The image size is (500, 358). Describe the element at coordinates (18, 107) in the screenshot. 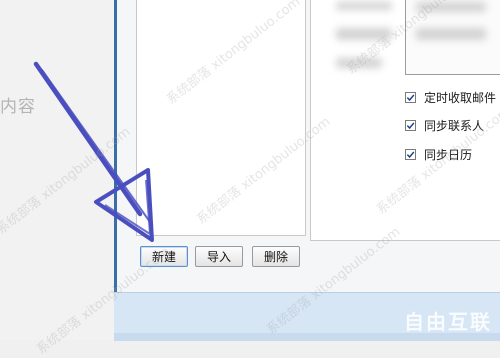

I see `background-content-label: 内容` at that location.